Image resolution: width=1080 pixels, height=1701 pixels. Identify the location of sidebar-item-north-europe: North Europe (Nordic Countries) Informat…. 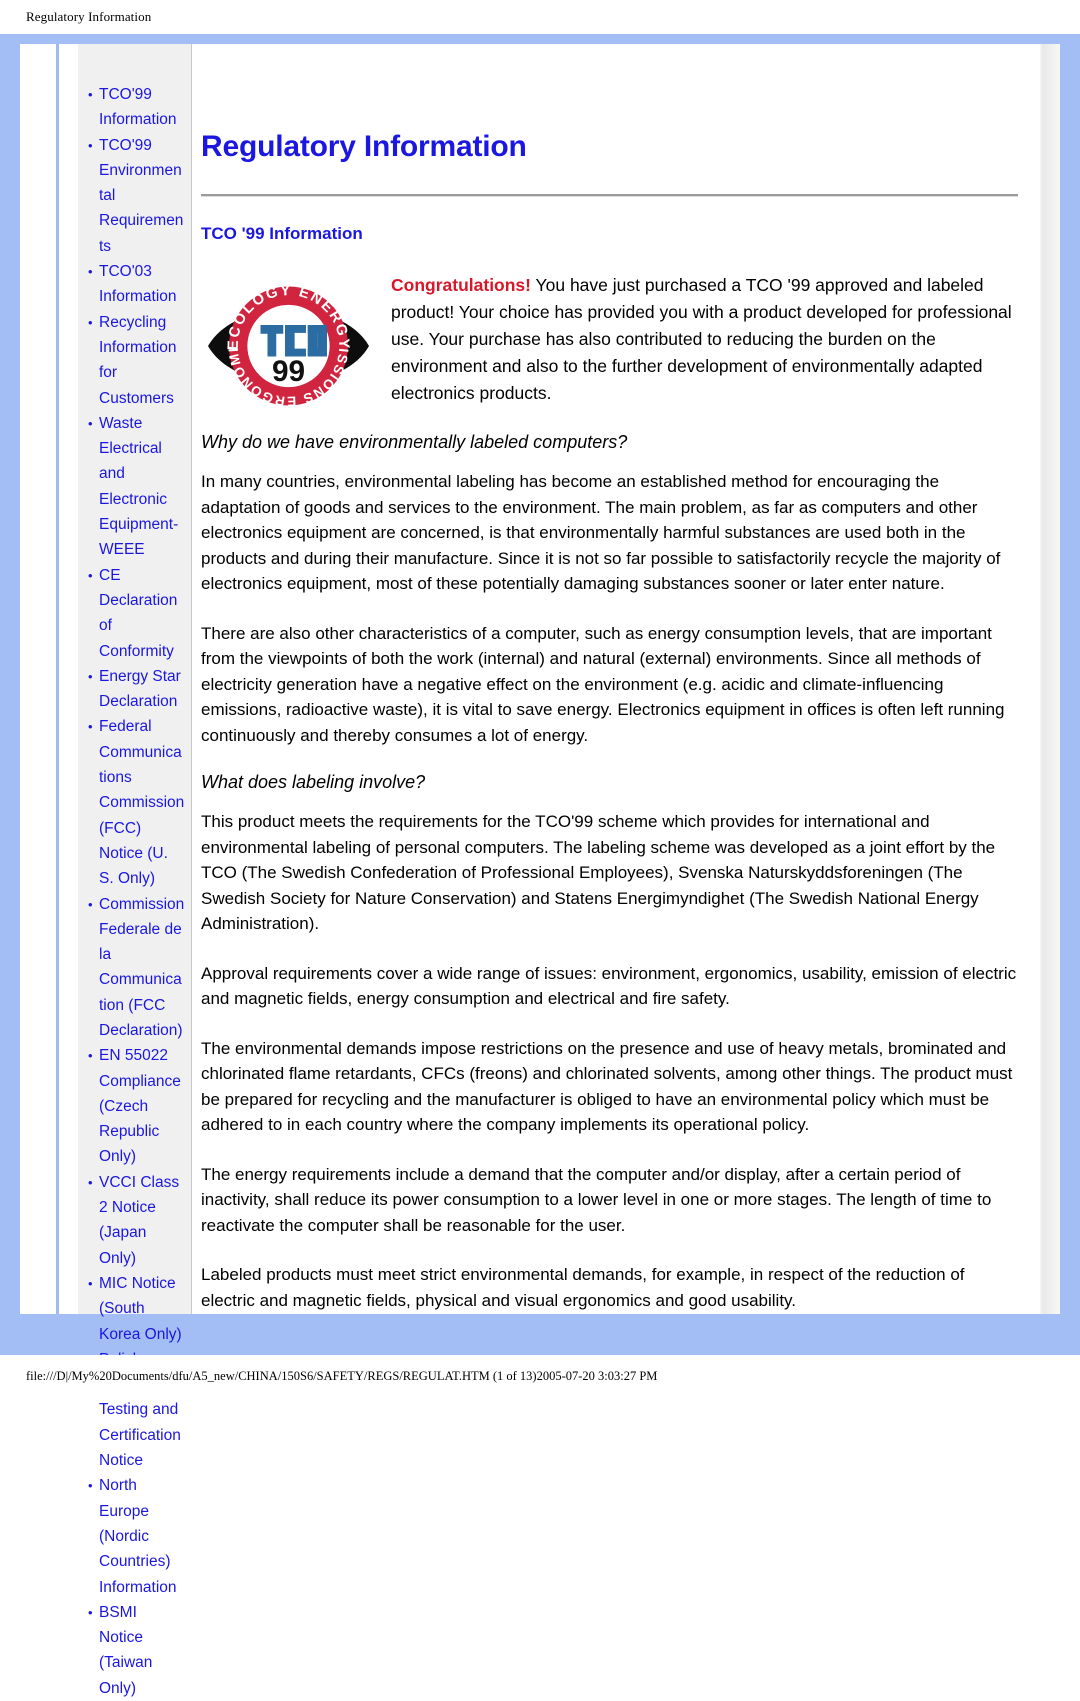
(136, 1536).